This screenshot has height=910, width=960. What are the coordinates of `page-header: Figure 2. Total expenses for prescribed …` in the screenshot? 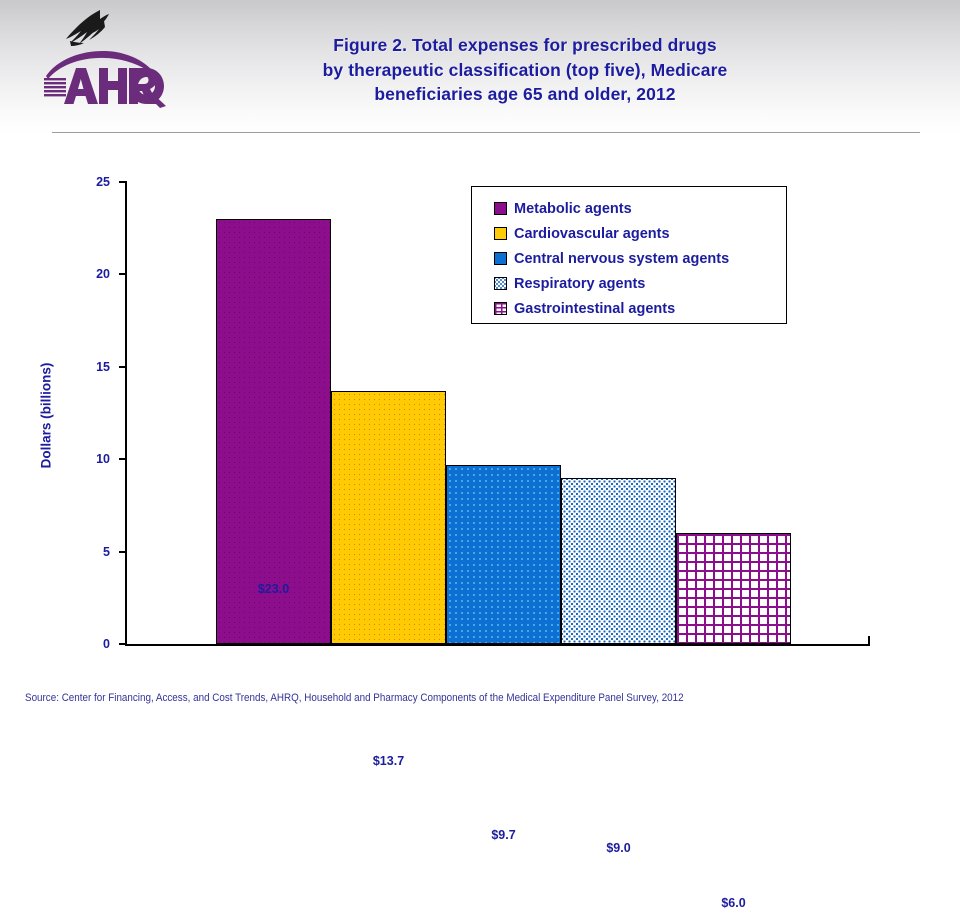 It's located at (480, 66).